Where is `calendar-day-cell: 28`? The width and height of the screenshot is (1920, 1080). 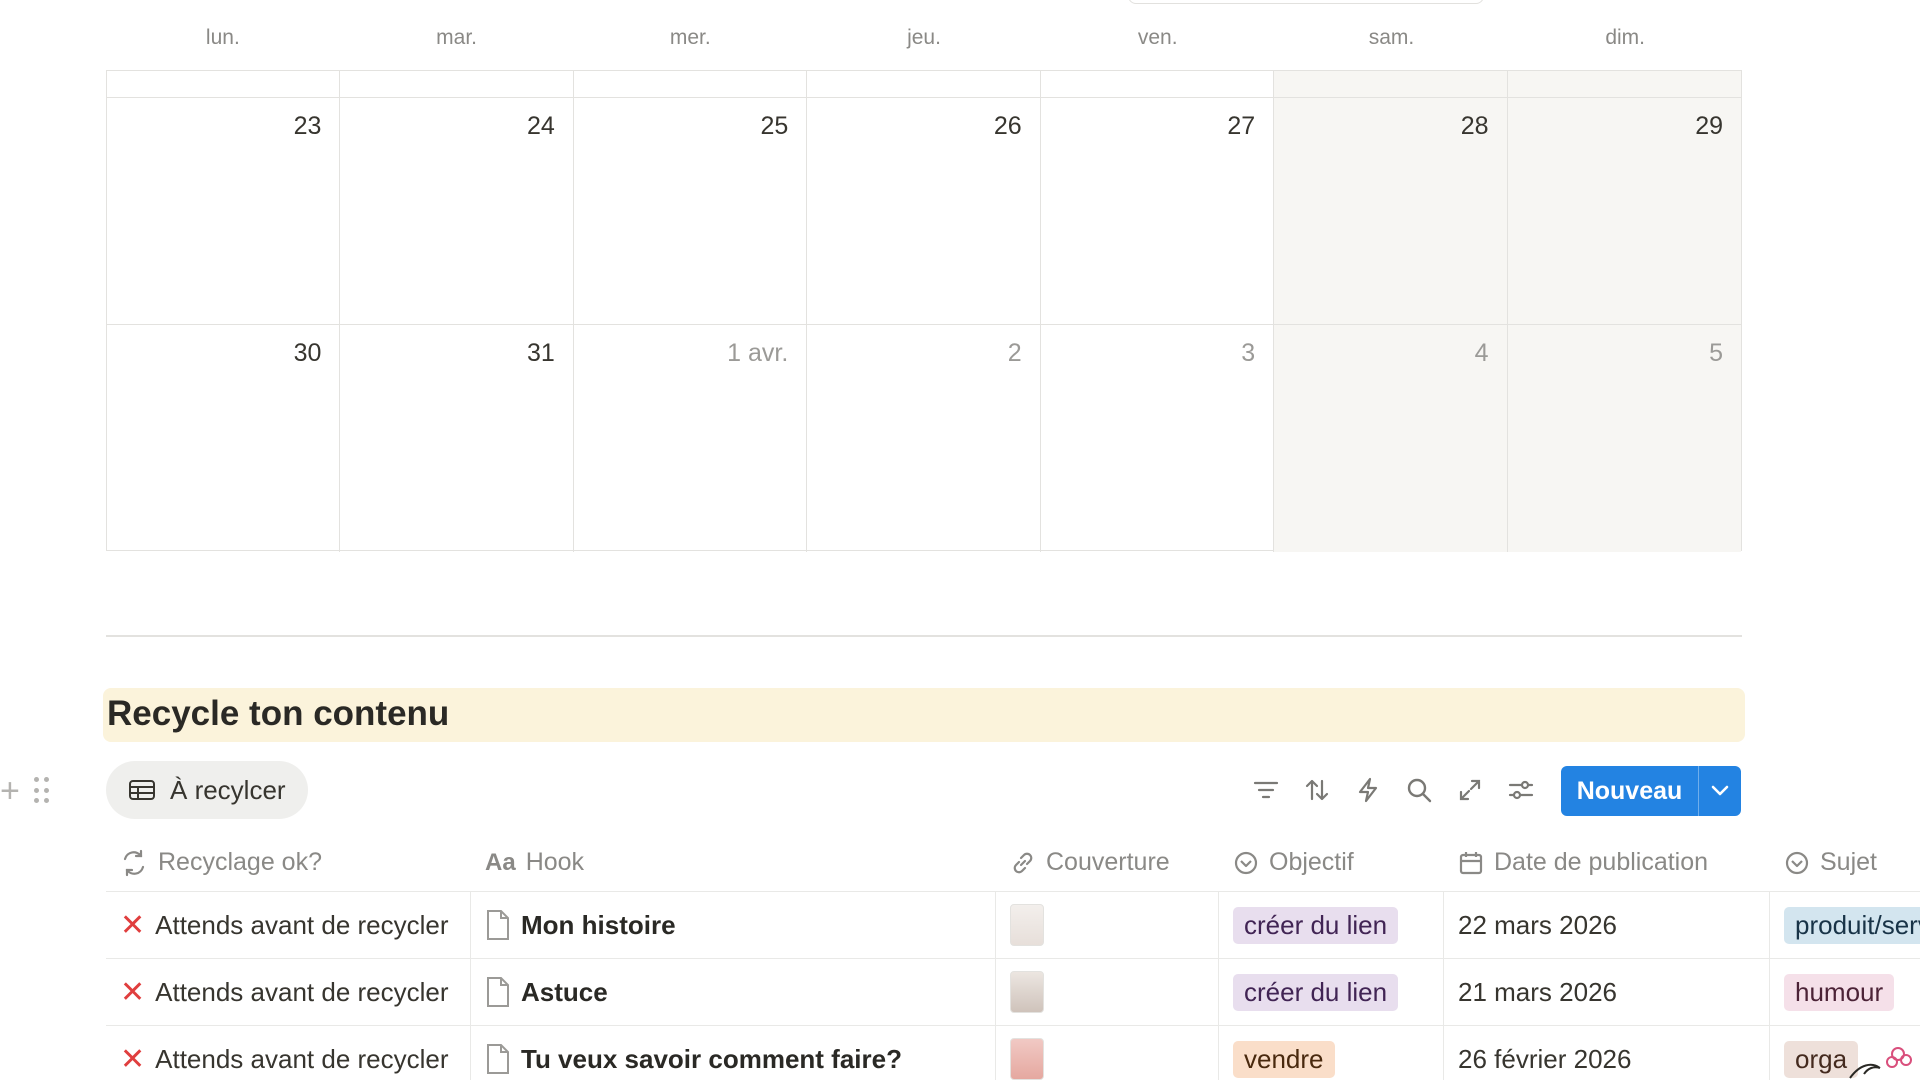
calendar-day-cell: 28 is located at coordinates (1391, 211).